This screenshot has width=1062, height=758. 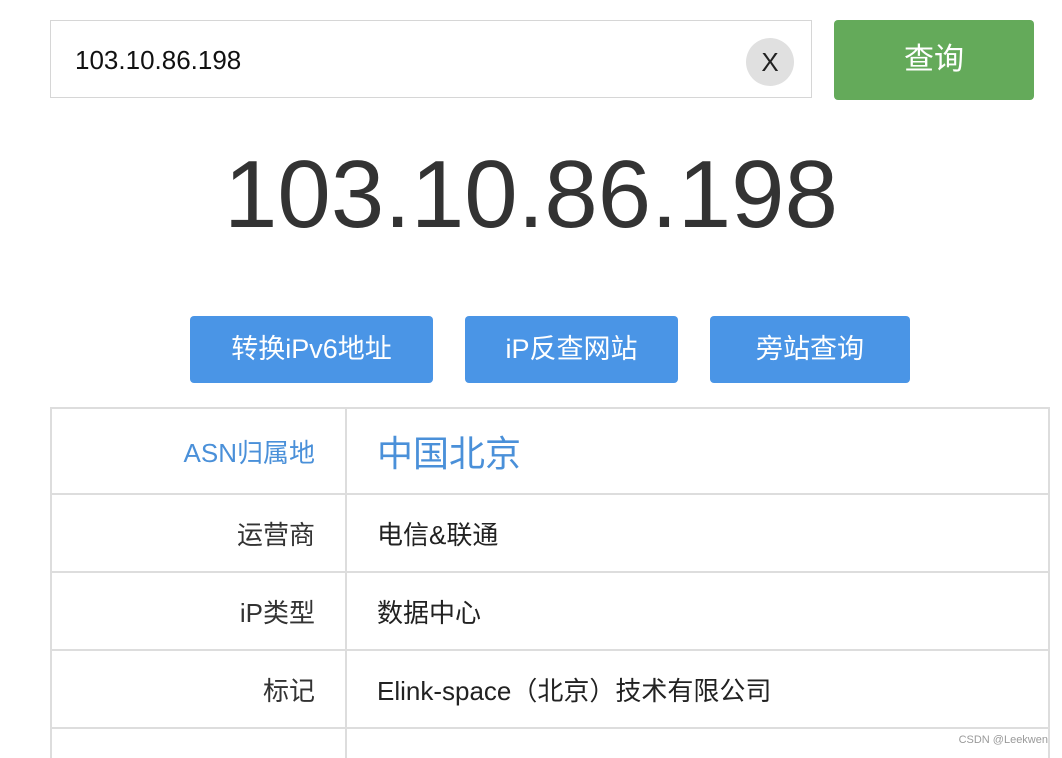 What do you see at coordinates (810, 349) in the screenshot?
I see `side-site-query-button: 旁站查询` at bounding box center [810, 349].